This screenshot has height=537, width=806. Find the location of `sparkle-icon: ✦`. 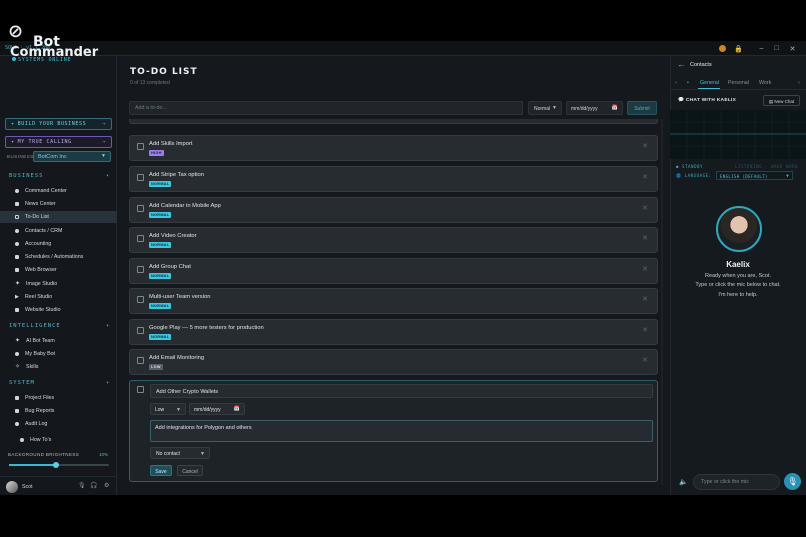

sparkle-icon: ✦ is located at coordinates (13, 124).